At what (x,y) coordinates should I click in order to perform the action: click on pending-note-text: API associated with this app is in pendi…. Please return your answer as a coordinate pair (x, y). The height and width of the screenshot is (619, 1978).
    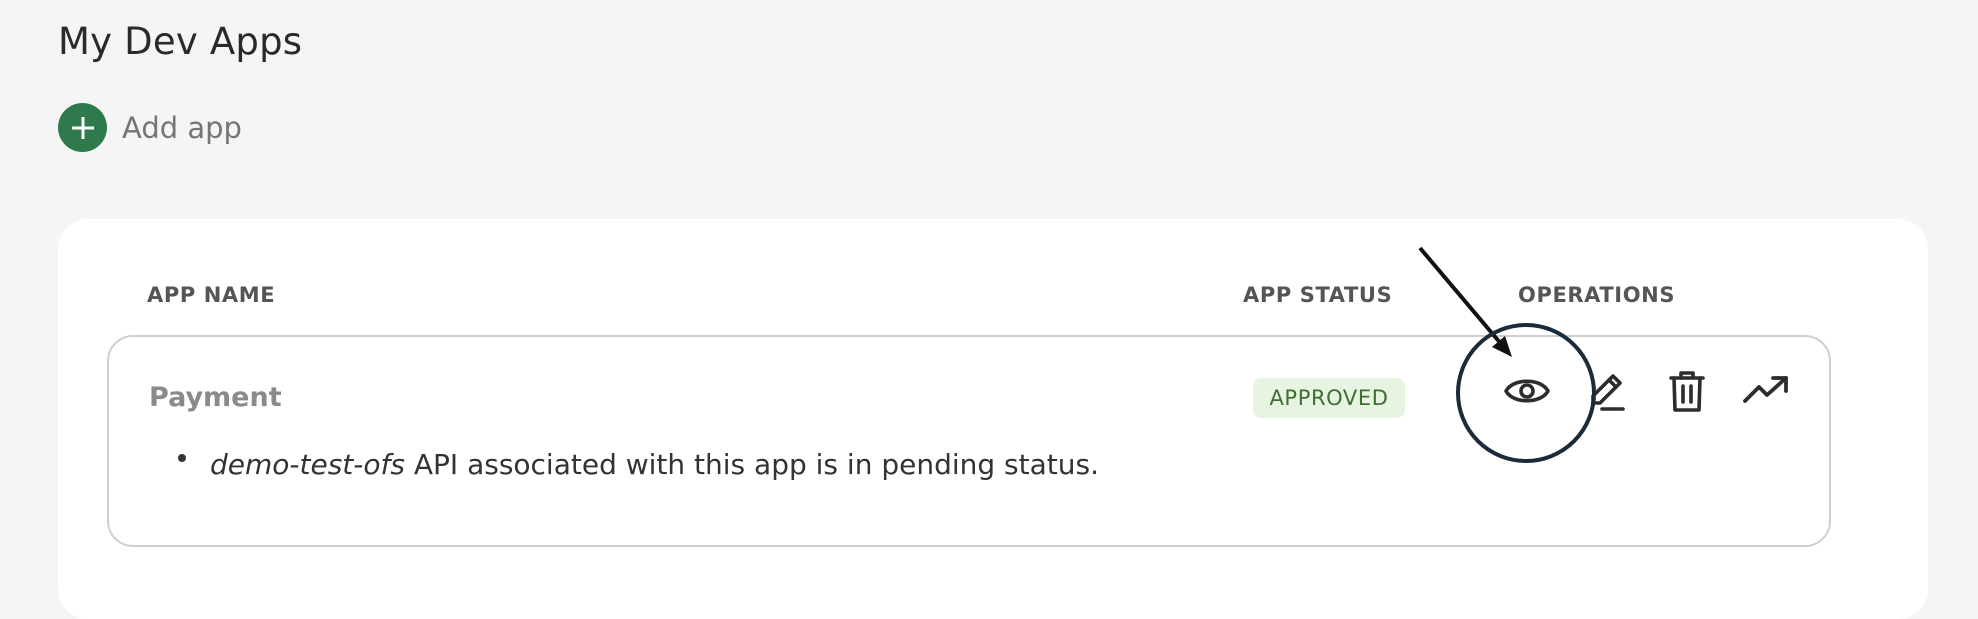
    Looking at the image, I should click on (751, 464).